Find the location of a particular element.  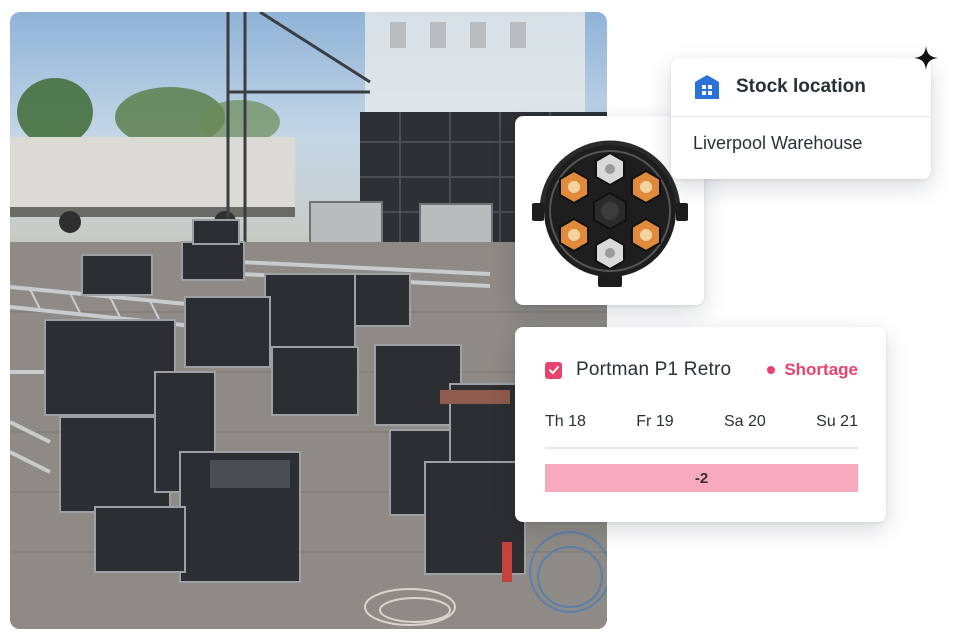

divider is located at coordinates (701, 448).